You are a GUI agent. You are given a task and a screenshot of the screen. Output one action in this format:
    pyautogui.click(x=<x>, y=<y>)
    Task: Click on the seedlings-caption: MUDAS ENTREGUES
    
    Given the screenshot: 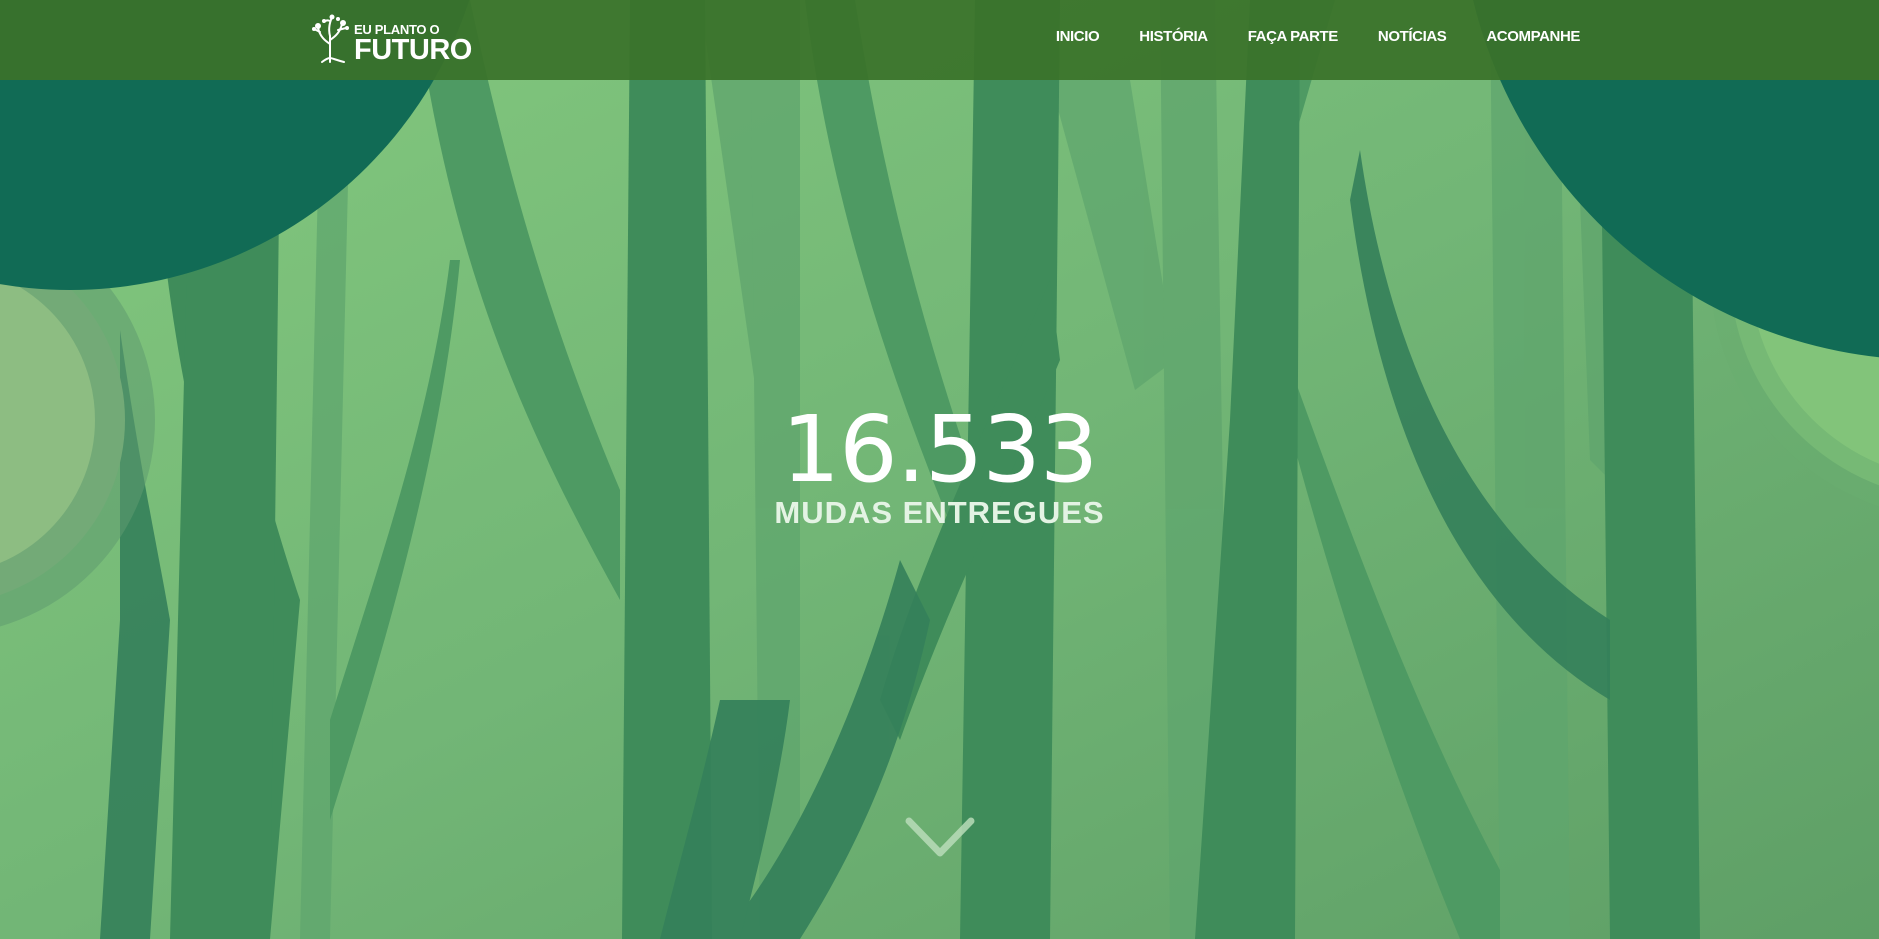 What is the action you would take?
    pyautogui.click(x=939, y=512)
    